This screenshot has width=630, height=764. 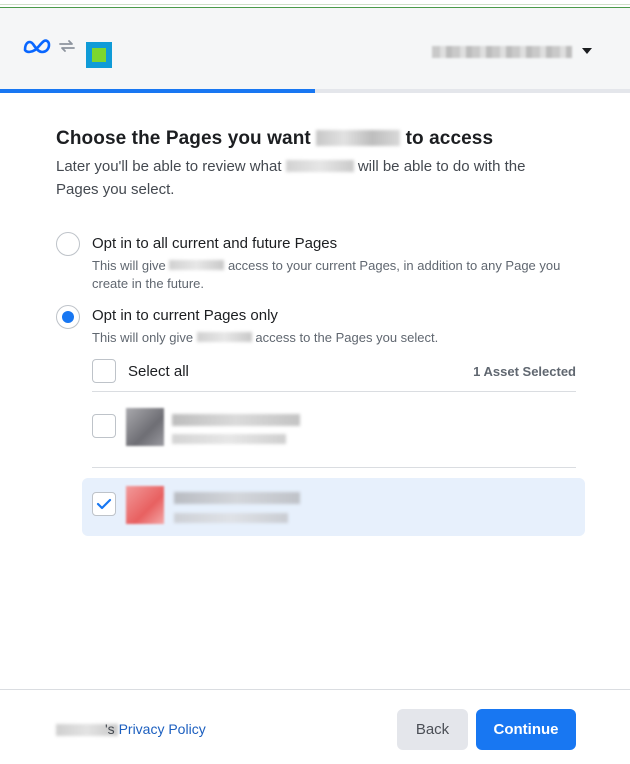 I want to click on footer: 's Privacy Policy Back Continue, so click(x=315, y=726).